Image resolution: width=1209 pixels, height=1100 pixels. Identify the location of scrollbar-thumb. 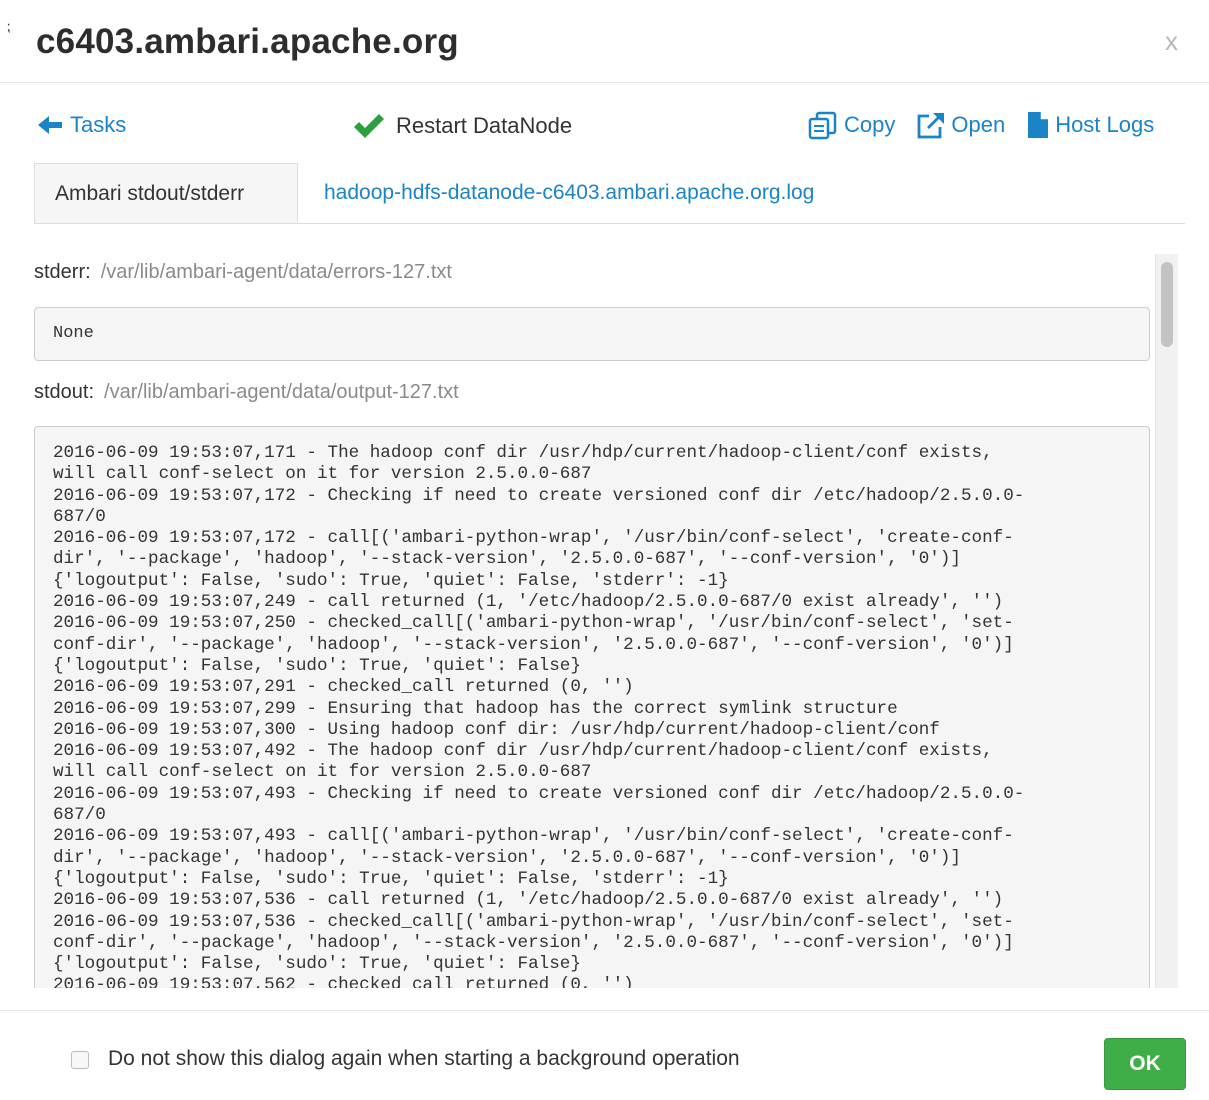
(1167, 304).